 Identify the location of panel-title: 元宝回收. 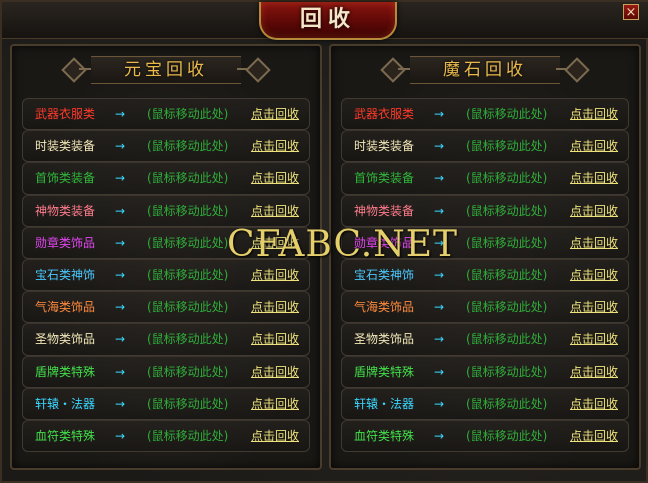
(166, 70).